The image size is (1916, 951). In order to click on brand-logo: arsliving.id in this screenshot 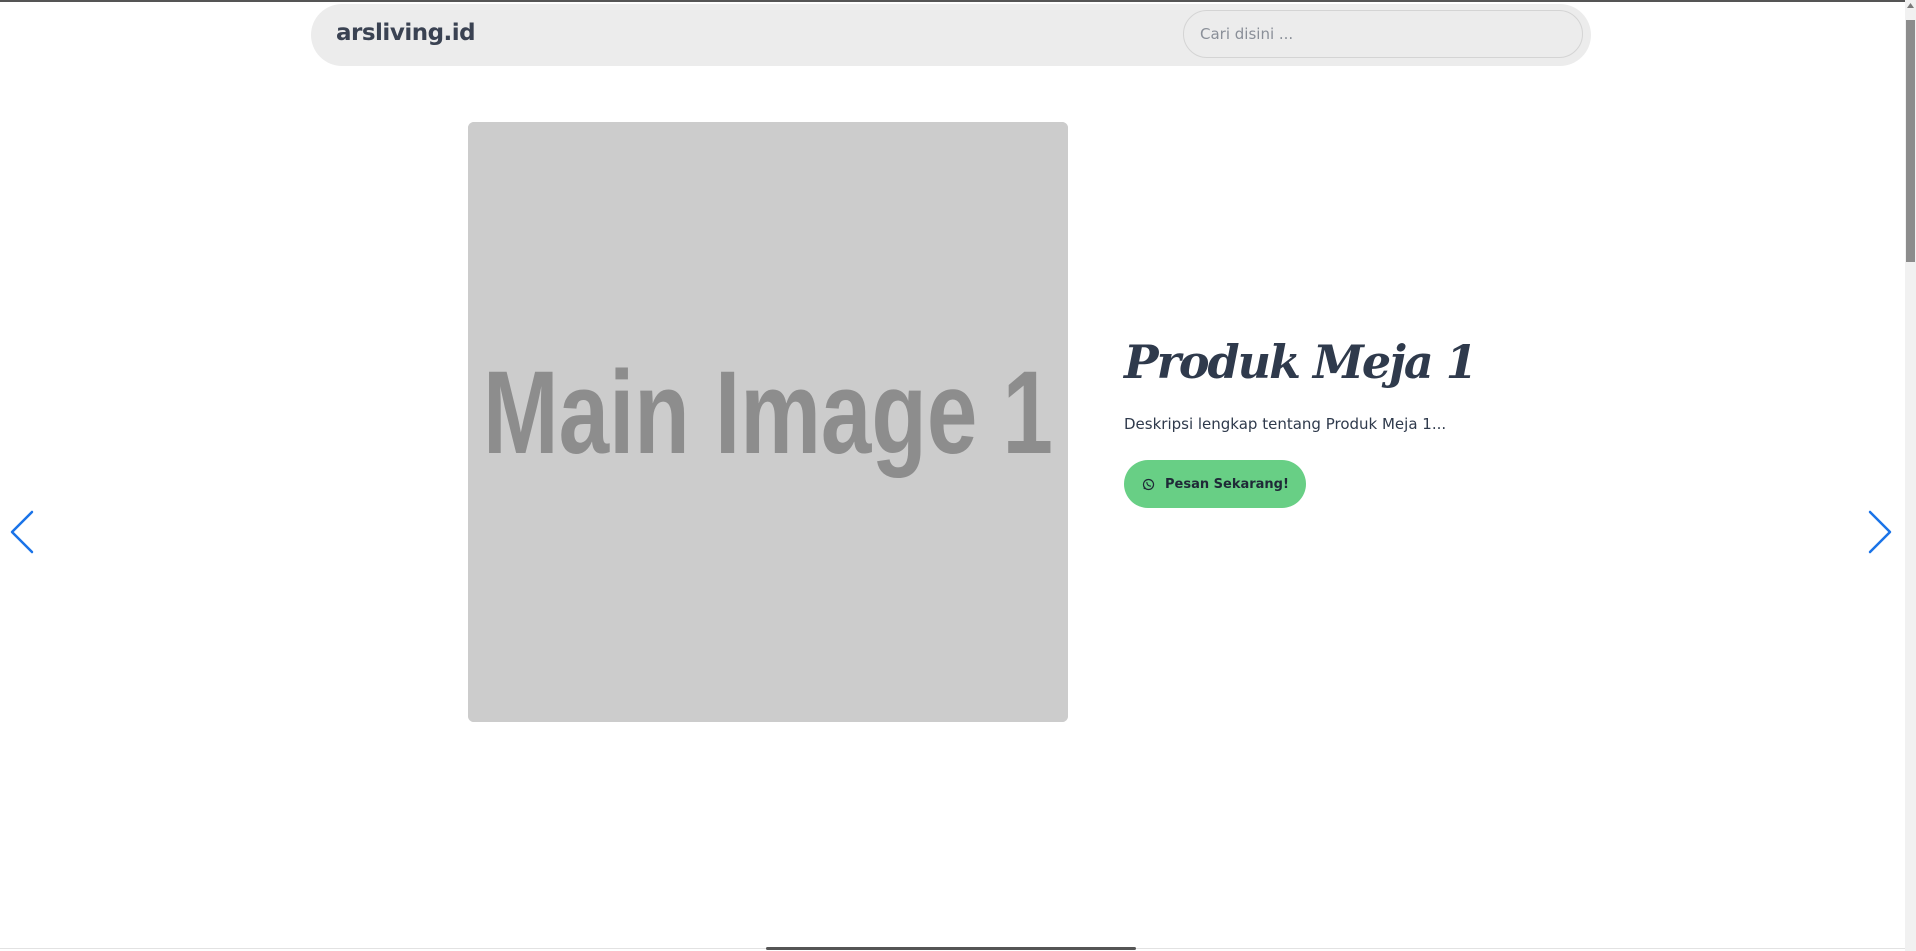, I will do `click(406, 33)`.